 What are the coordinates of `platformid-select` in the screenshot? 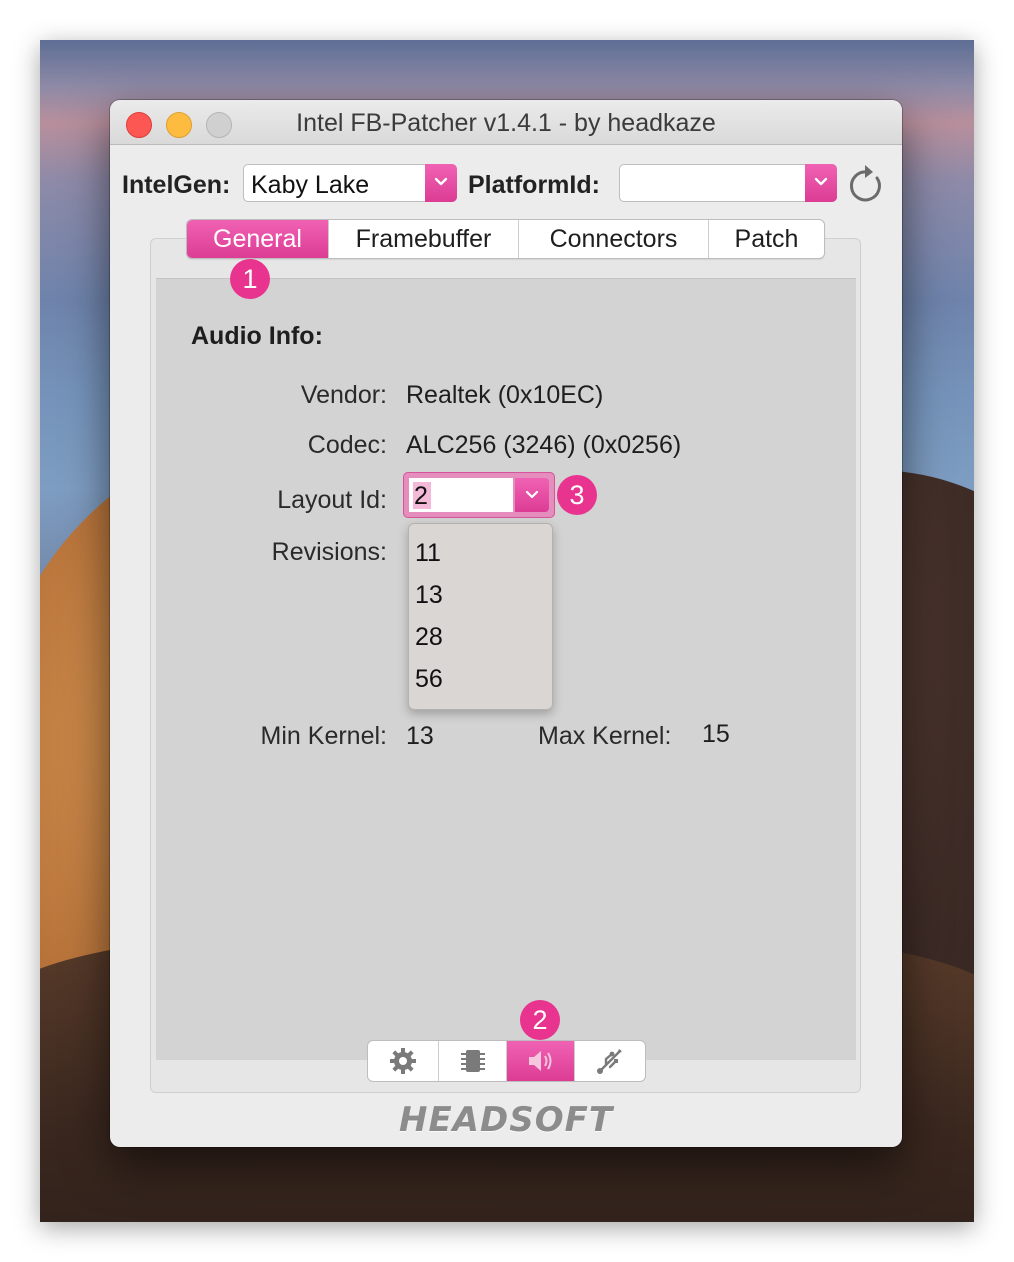 It's located at (728, 183).